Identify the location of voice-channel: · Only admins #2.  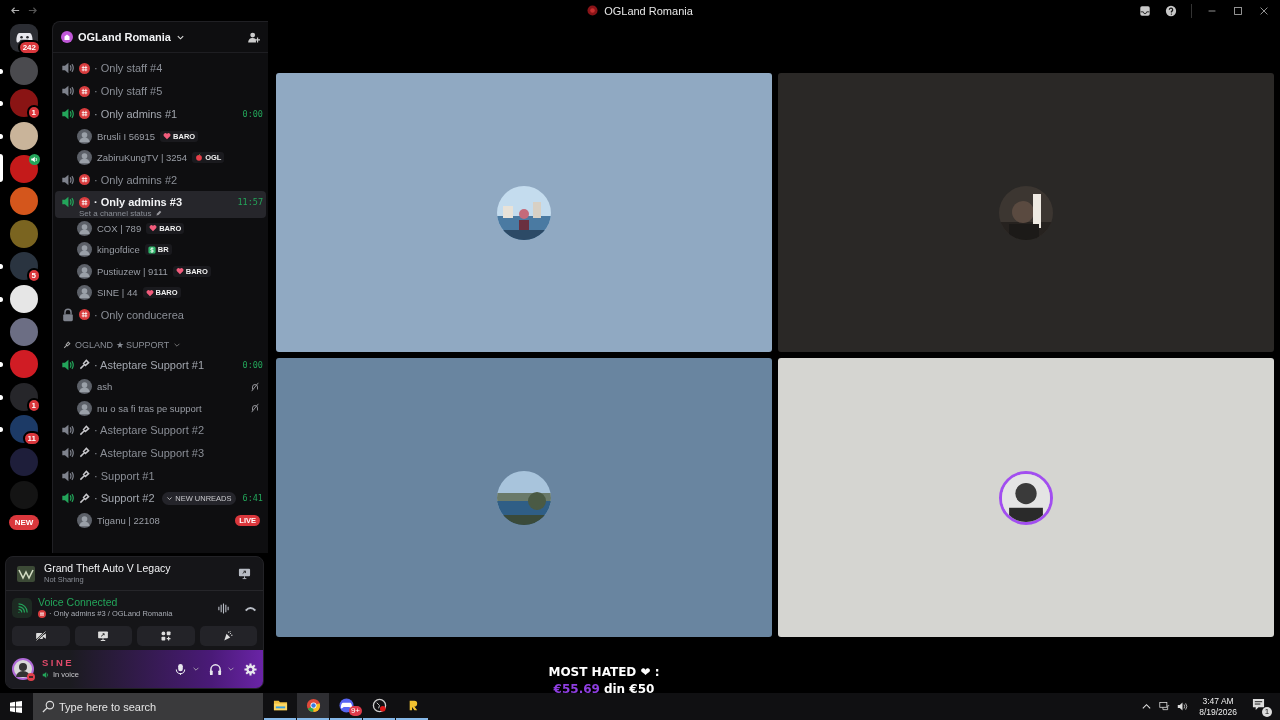
(160, 179).